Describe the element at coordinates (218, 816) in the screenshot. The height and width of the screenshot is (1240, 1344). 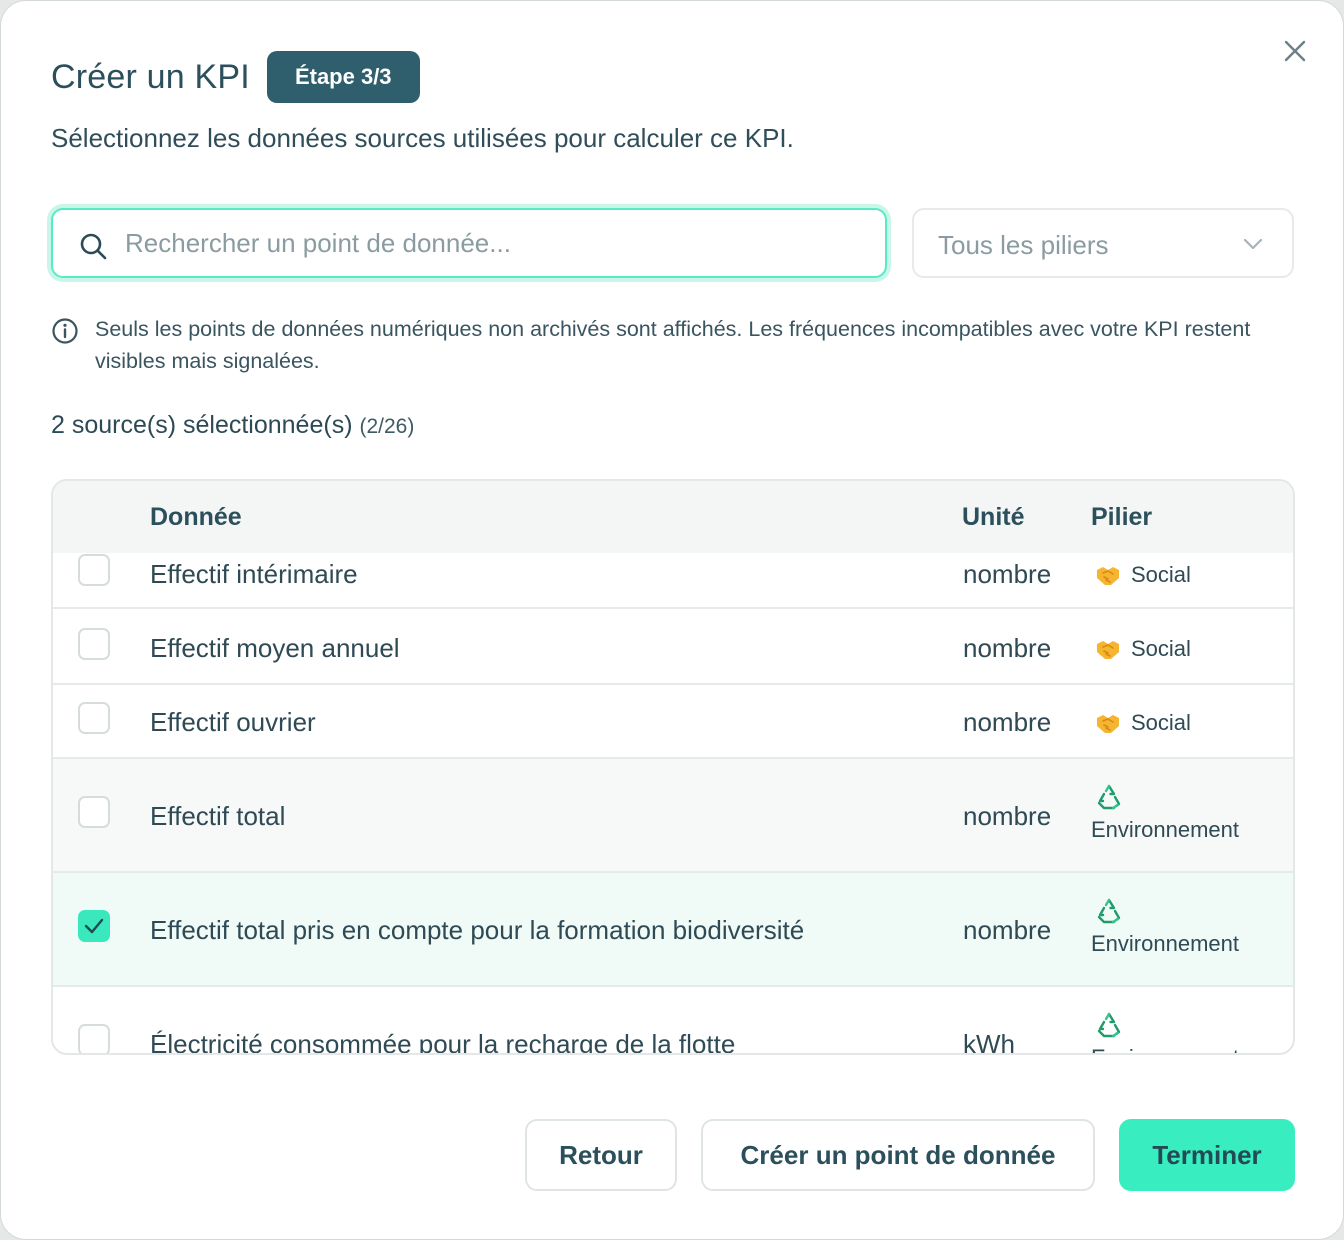
I see `row-name: Effectif total` at that location.